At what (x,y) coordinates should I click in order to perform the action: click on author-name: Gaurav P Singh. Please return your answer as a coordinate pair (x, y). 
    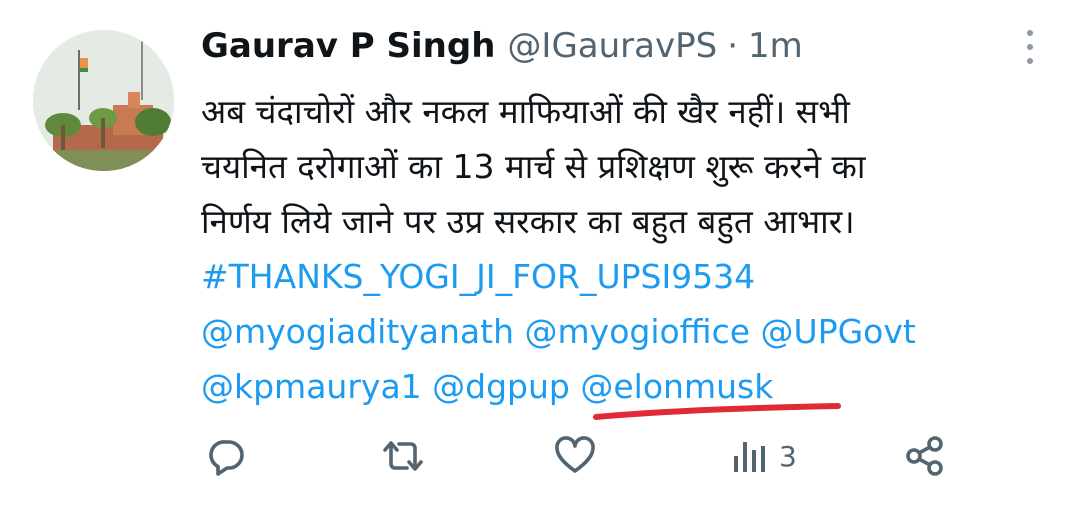
    Looking at the image, I should click on (348, 46).